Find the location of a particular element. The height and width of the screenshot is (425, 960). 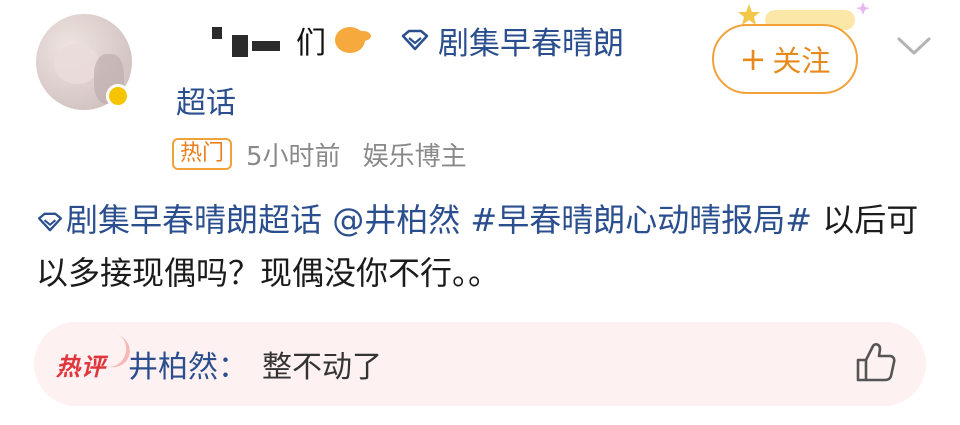

thumbs-up-icon is located at coordinates (876, 362).